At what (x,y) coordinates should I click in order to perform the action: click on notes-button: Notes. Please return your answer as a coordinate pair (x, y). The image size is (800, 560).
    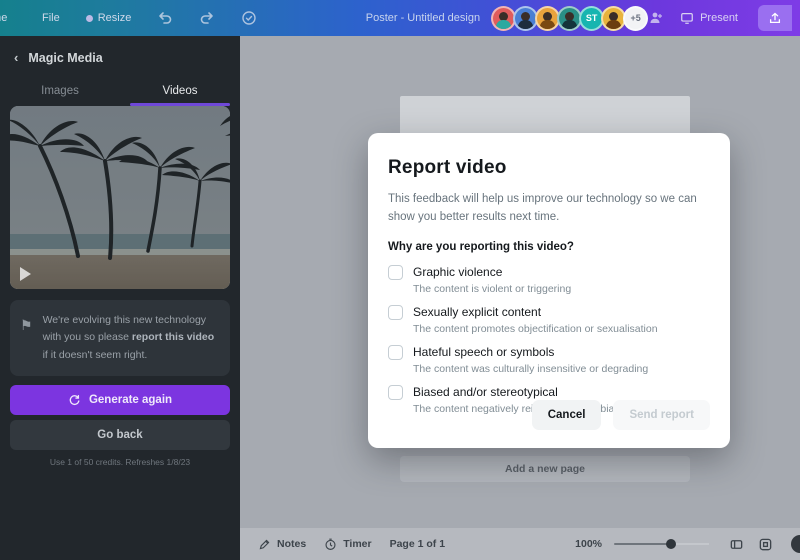
    Looking at the image, I should click on (282, 544).